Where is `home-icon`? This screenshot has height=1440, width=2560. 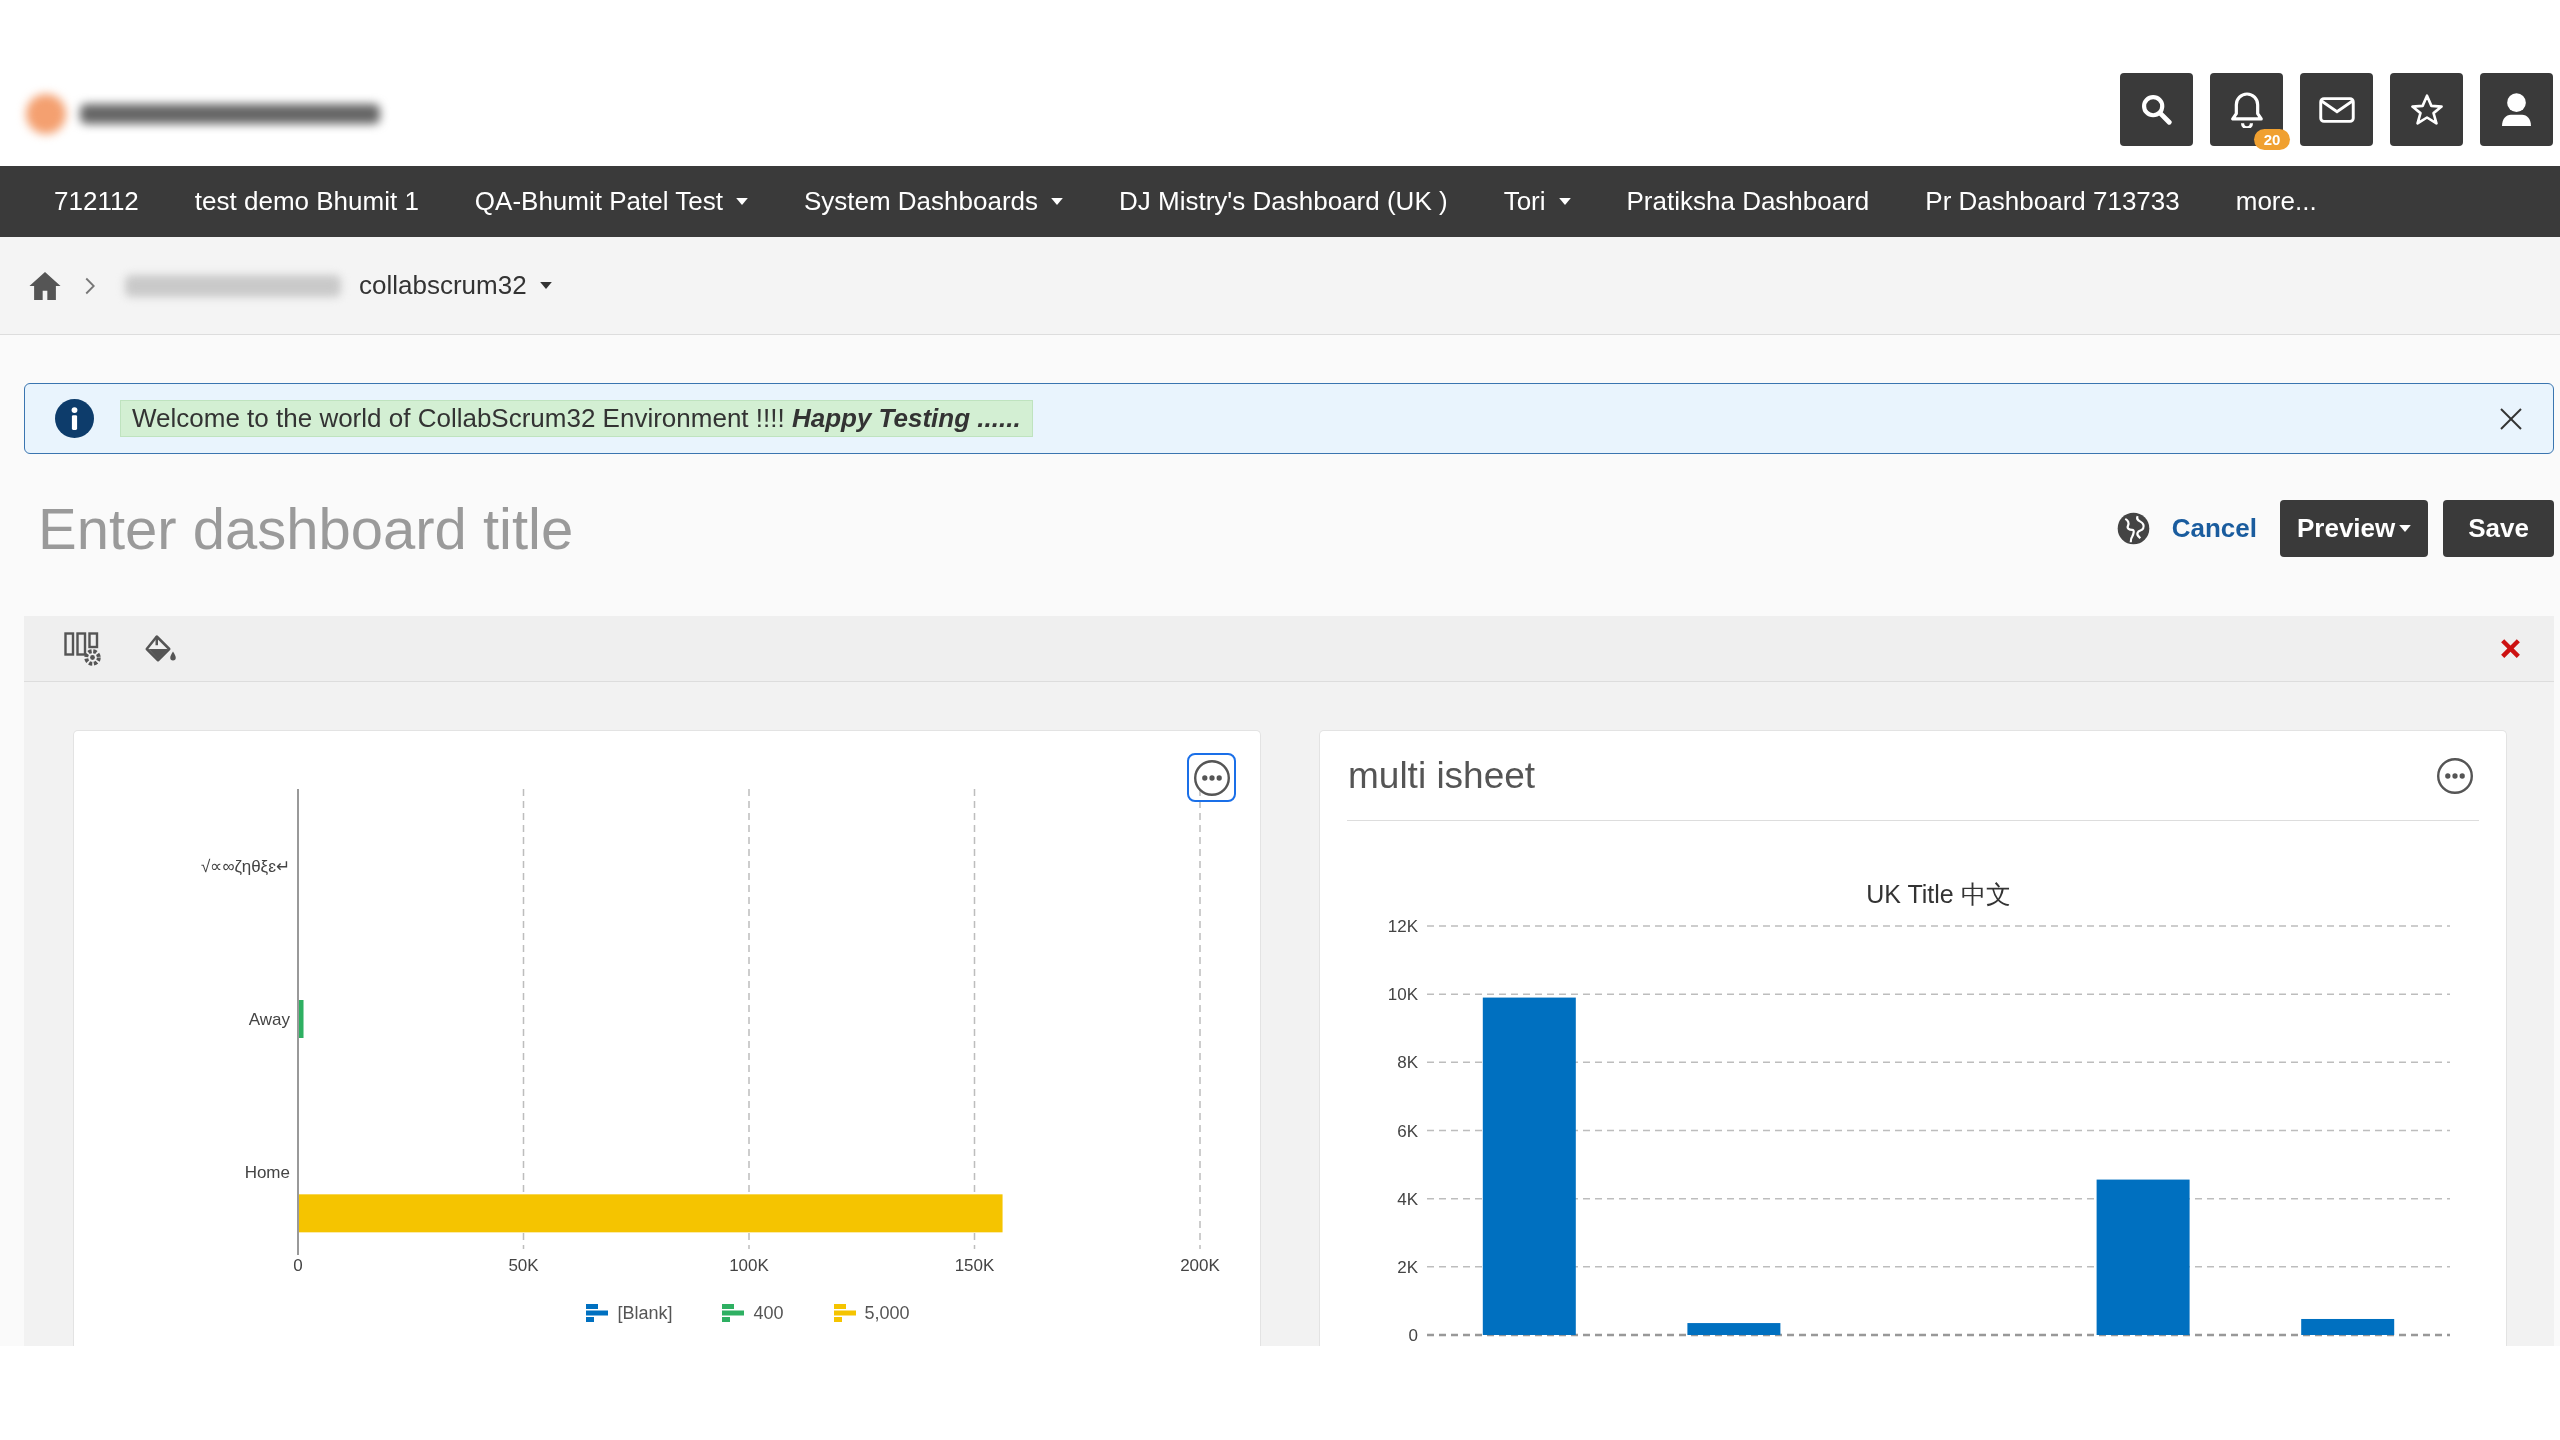
home-icon is located at coordinates (45, 285).